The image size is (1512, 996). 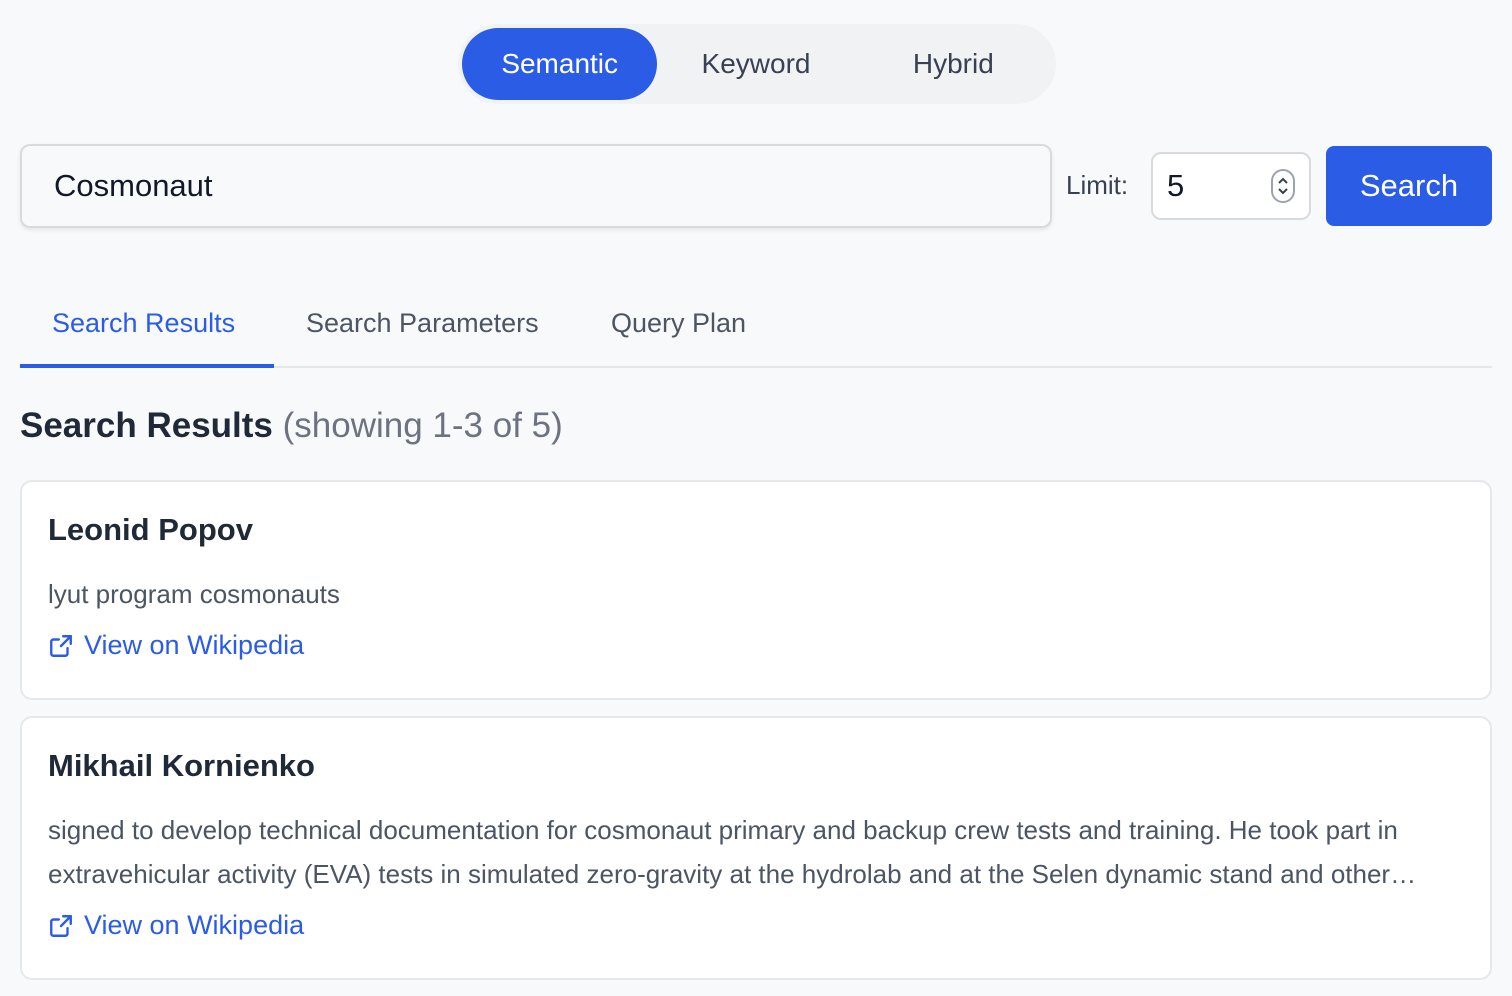 What do you see at coordinates (194, 594) in the screenshot?
I see `result-snippet: lyut program cosmonauts` at bounding box center [194, 594].